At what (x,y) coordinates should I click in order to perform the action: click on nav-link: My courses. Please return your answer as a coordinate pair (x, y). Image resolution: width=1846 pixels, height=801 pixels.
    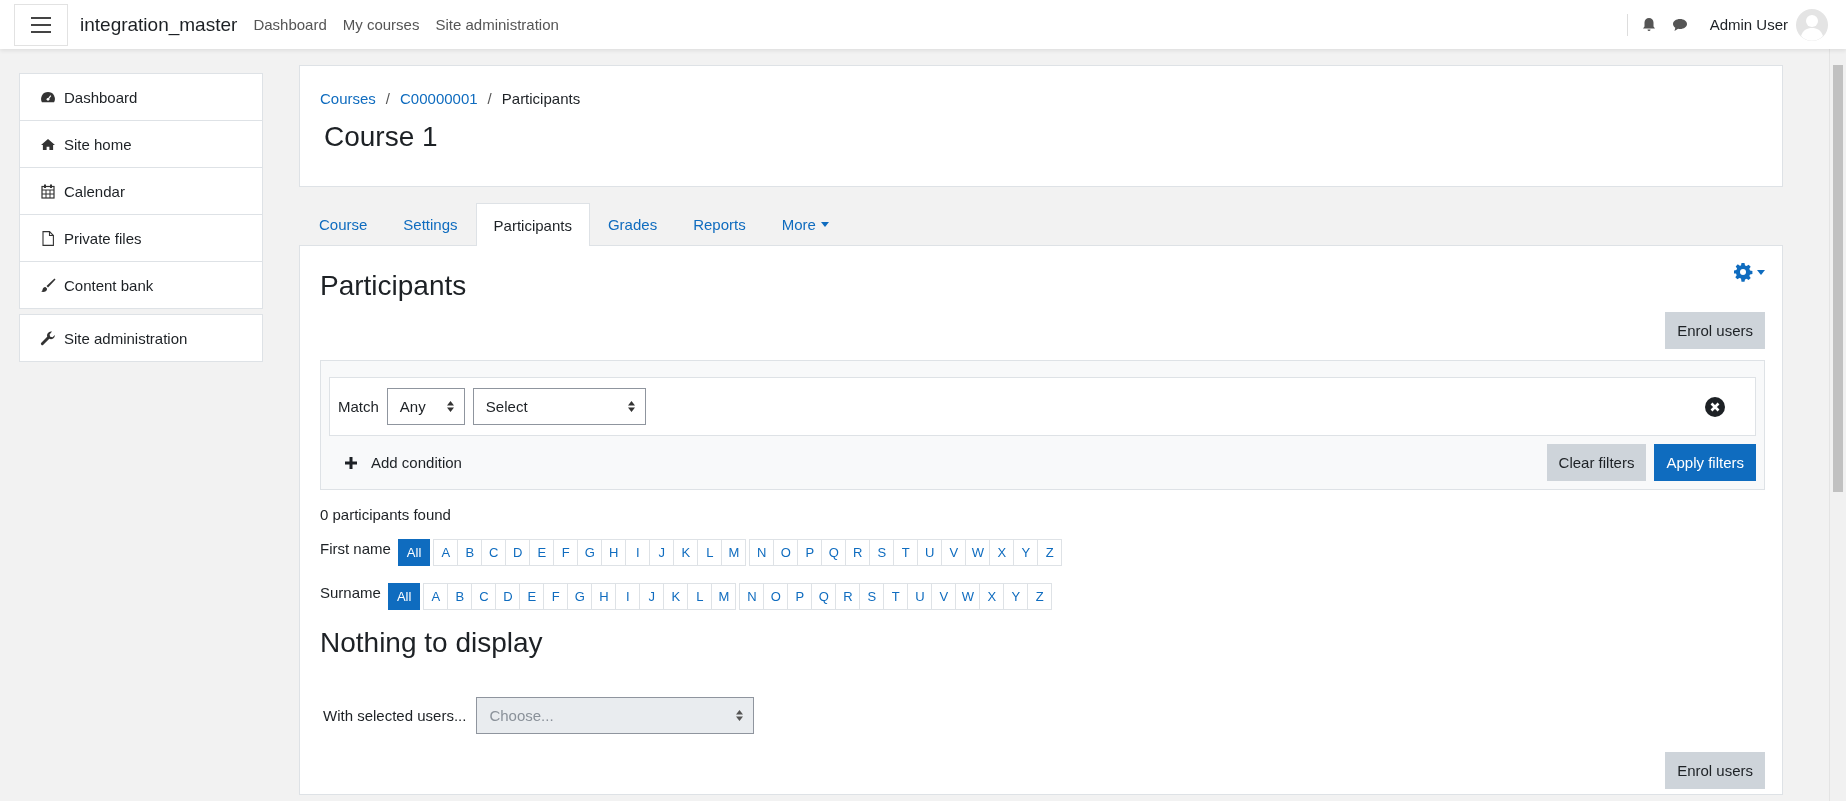
    Looking at the image, I should click on (381, 24).